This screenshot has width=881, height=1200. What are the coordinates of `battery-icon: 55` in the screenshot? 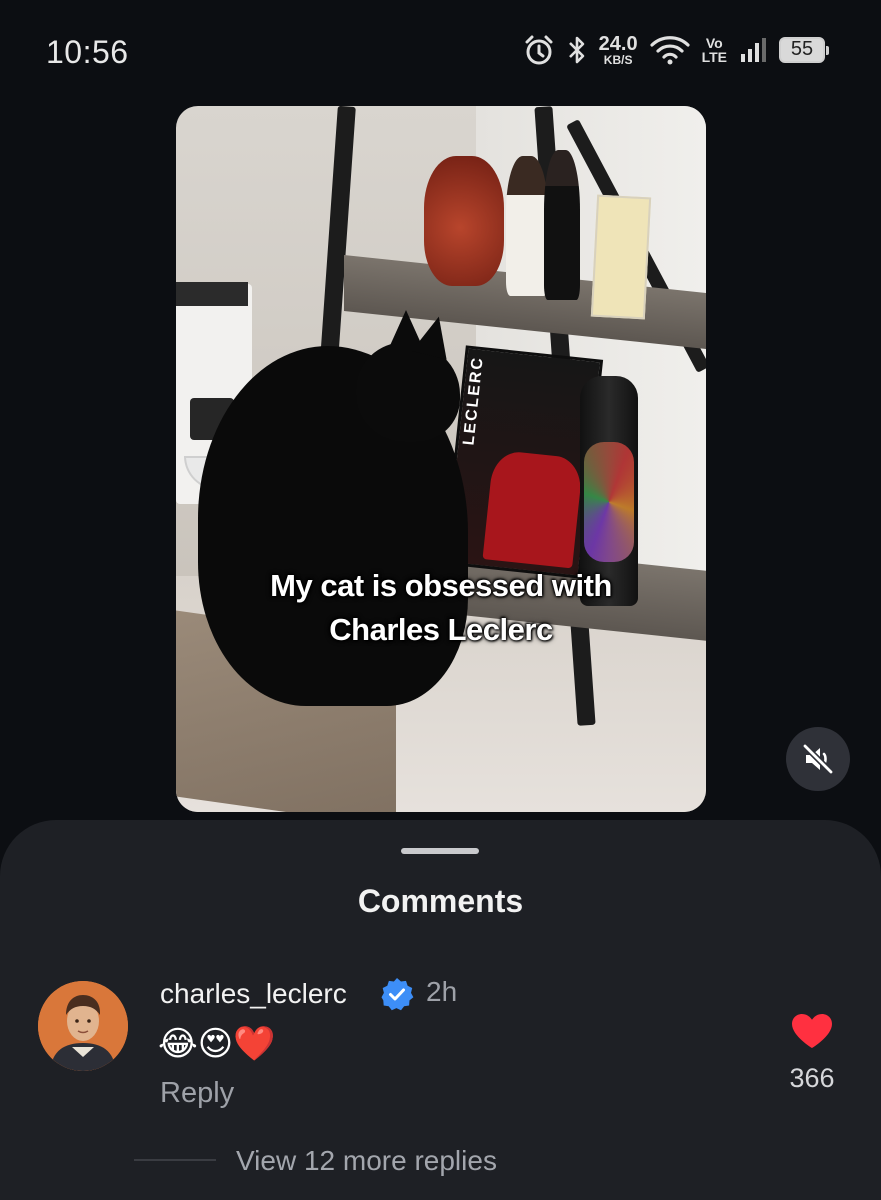 It's located at (804, 50).